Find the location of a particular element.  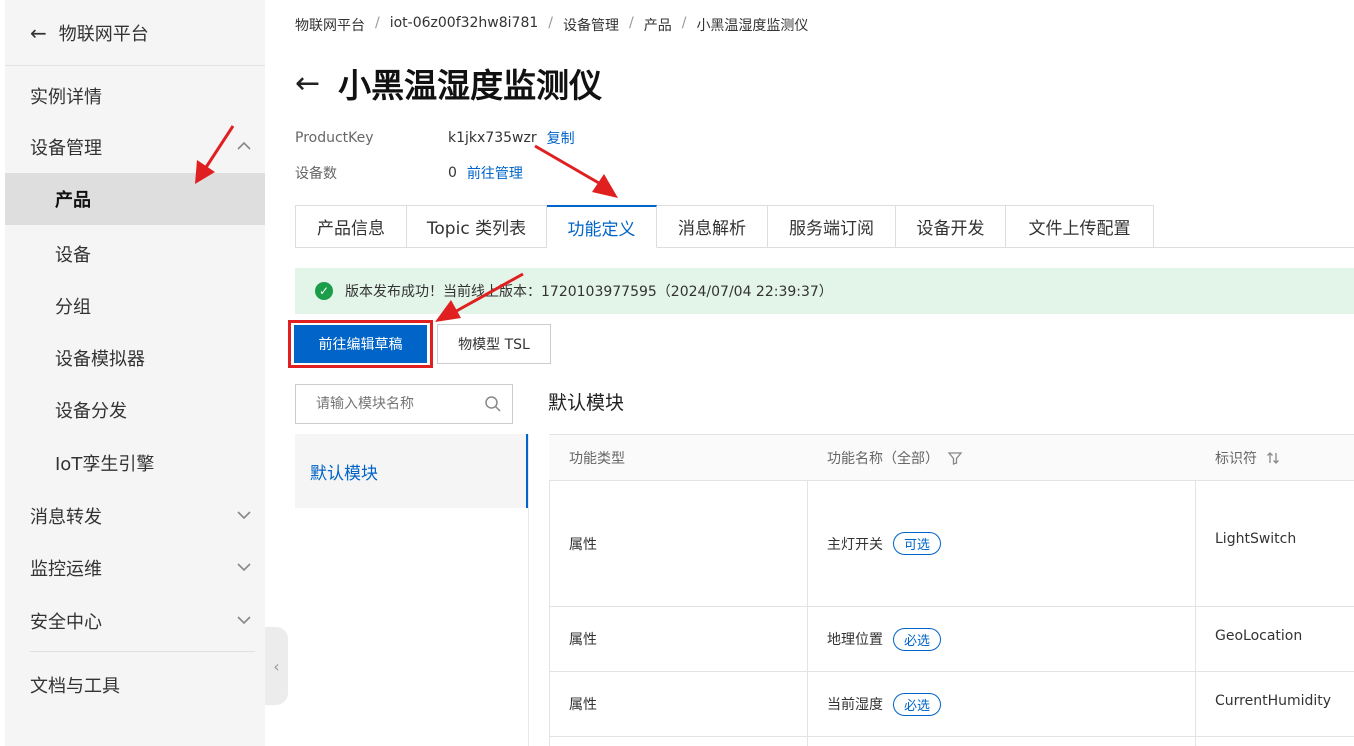

table-header-row: 功能类型 功能名称（全部） 标识符 is located at coordinates (951, 457).